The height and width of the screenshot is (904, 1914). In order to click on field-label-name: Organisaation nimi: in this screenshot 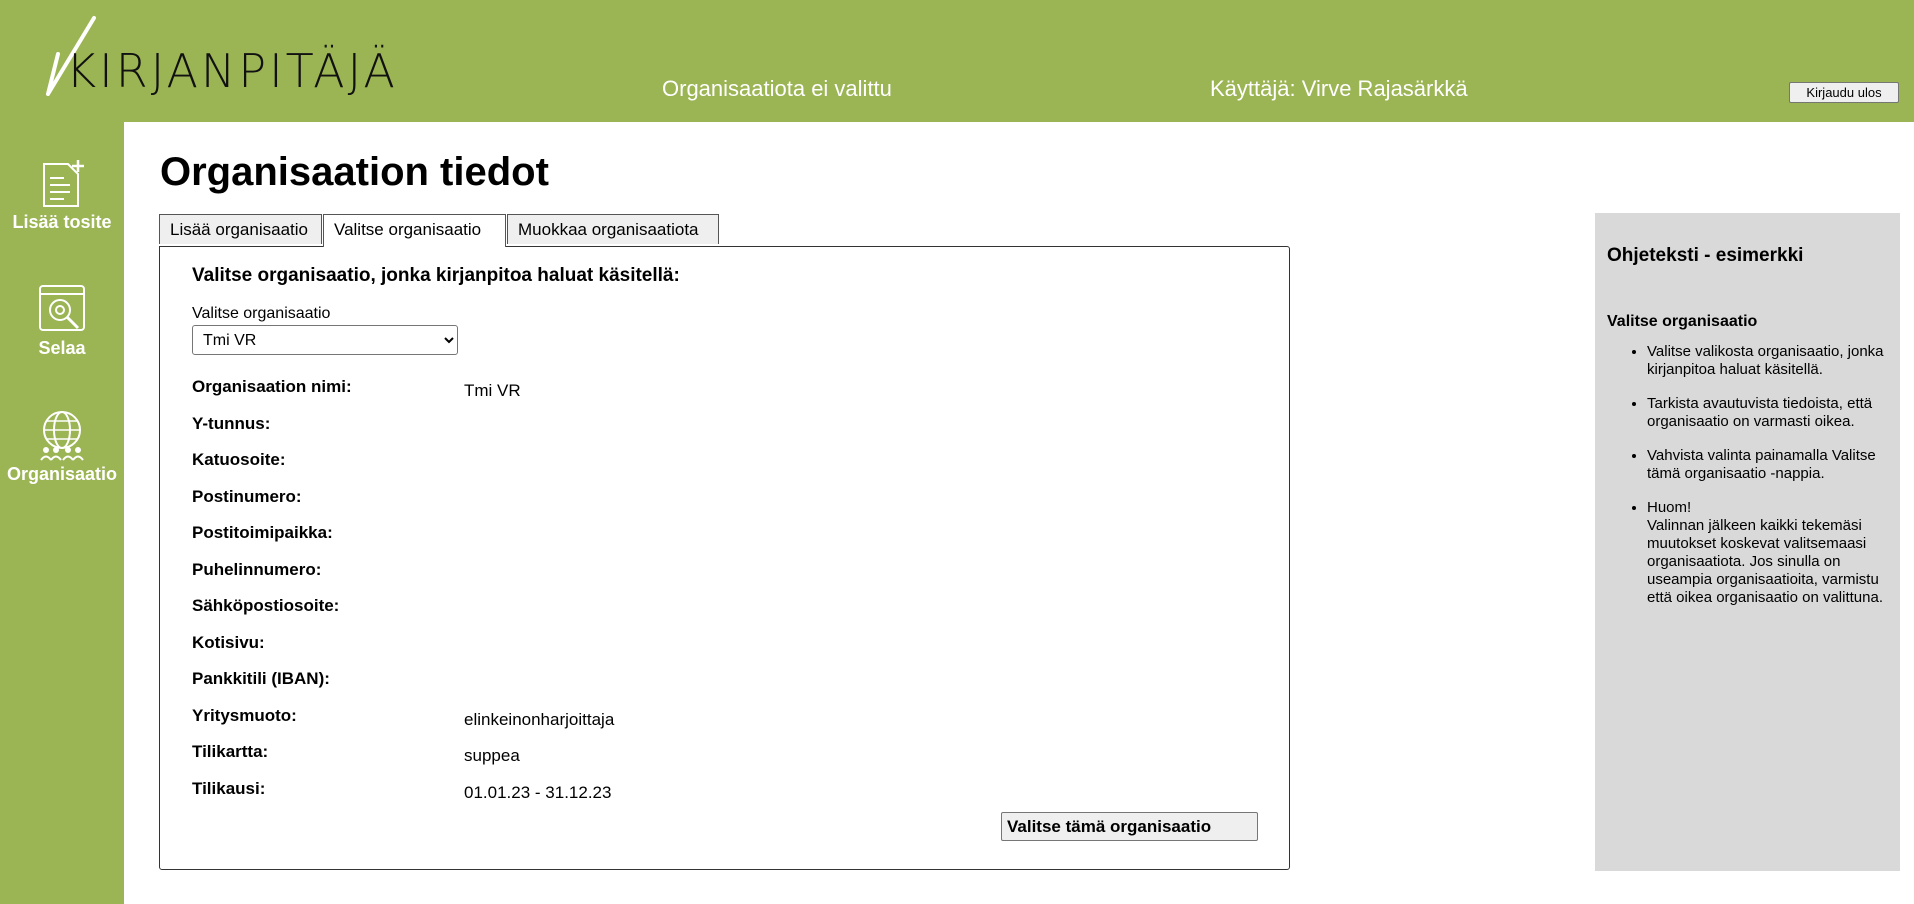, I will do `click(272, 386)`.